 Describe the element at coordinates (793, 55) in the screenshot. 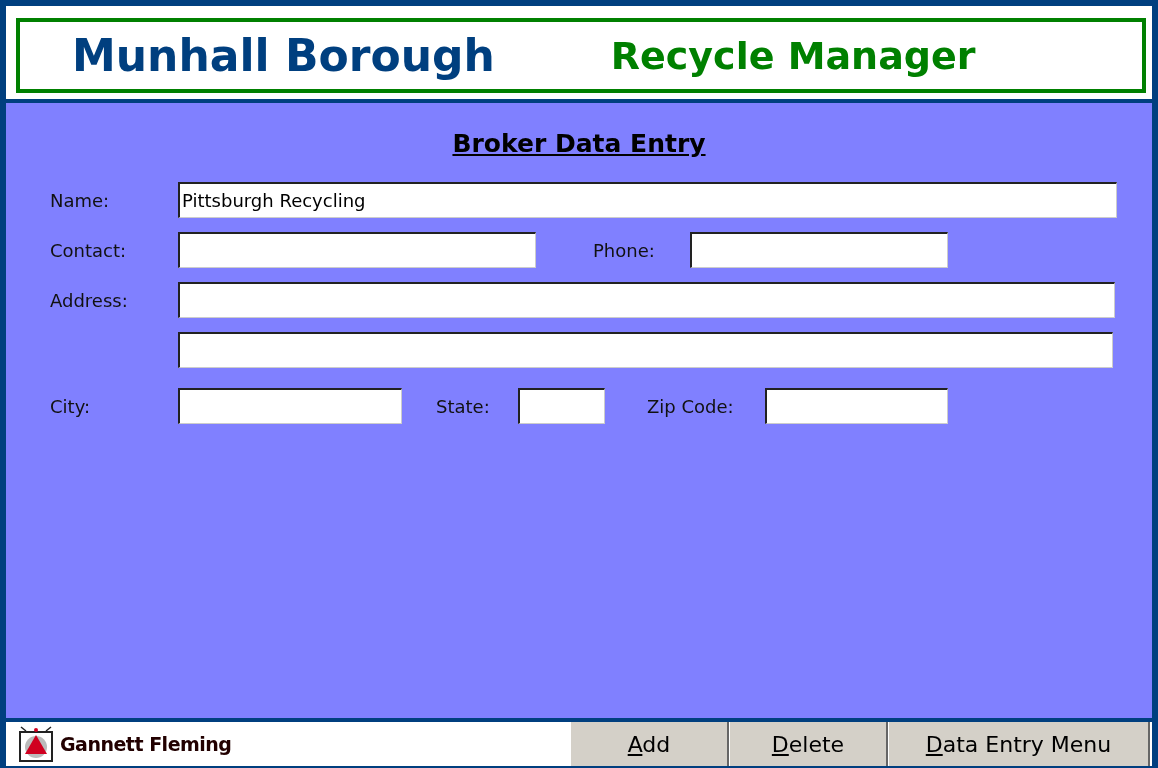

I see `app-subtitle: Recycle Manager` at that location.